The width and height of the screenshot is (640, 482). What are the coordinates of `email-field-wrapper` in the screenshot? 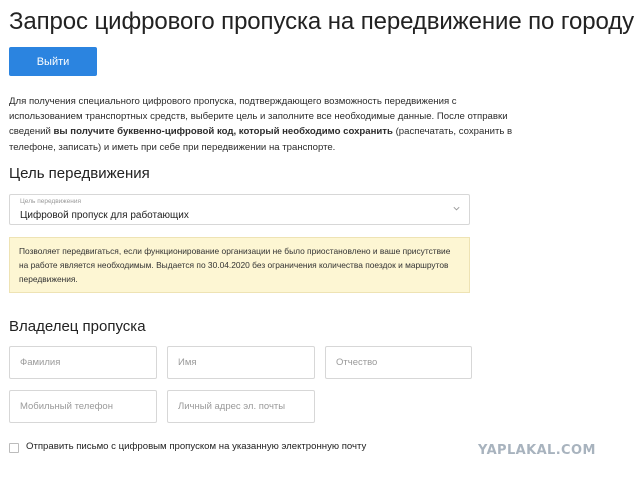 It's located at (241, 406).